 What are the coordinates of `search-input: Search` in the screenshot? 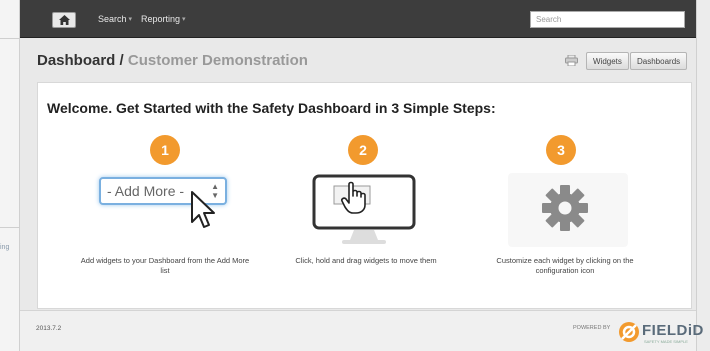 It's located at (607, 19).